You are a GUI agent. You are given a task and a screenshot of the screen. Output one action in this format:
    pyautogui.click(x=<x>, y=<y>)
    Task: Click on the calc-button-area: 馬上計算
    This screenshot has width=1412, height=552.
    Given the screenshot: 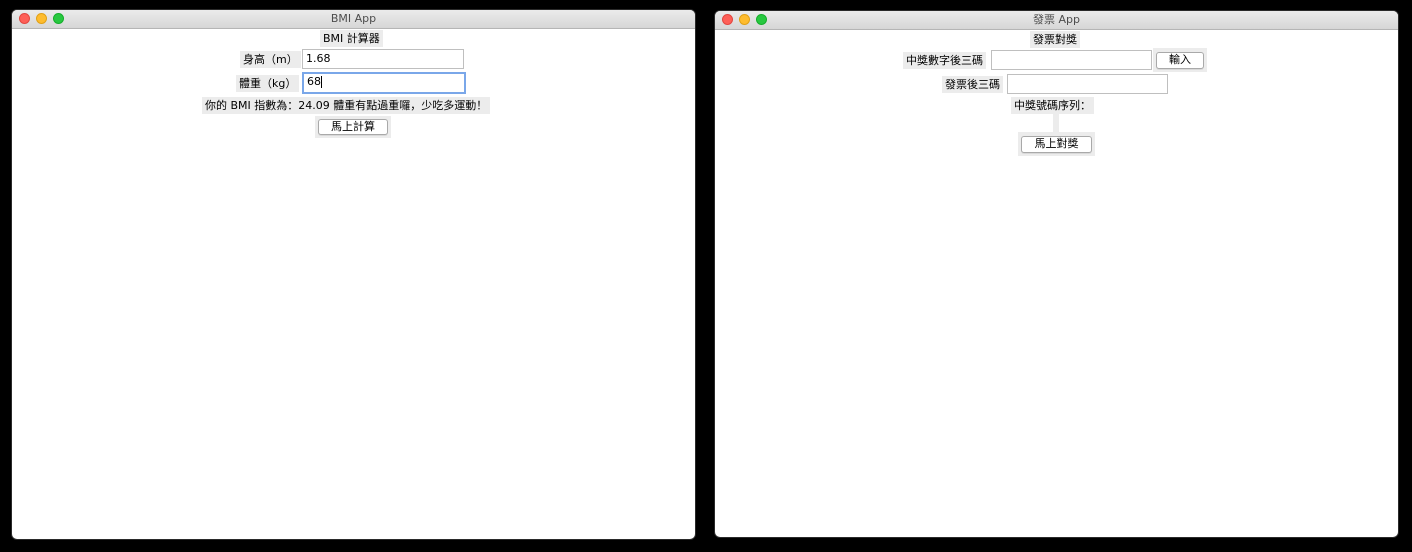 What is the action you would take?
    pyautogui.click(x=353, y=127)
    